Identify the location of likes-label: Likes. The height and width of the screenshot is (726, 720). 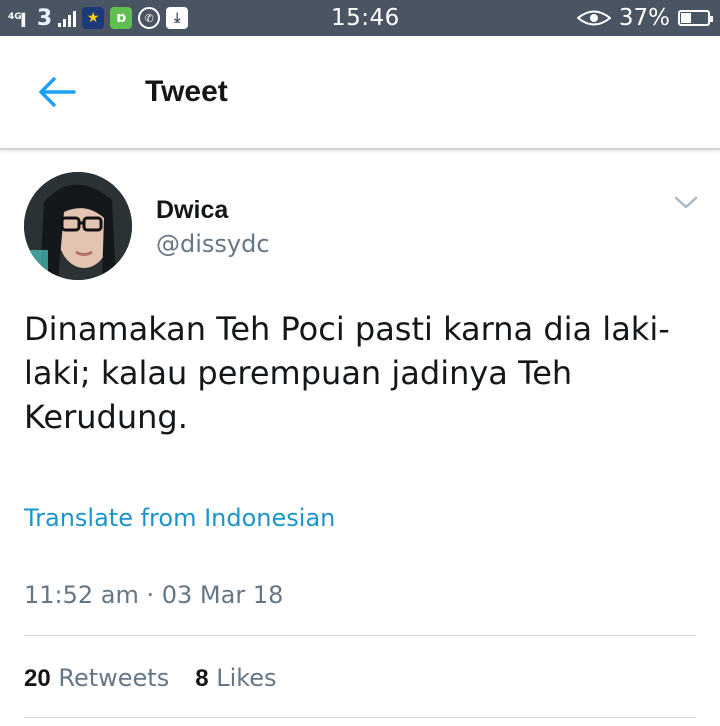
(246, 678).